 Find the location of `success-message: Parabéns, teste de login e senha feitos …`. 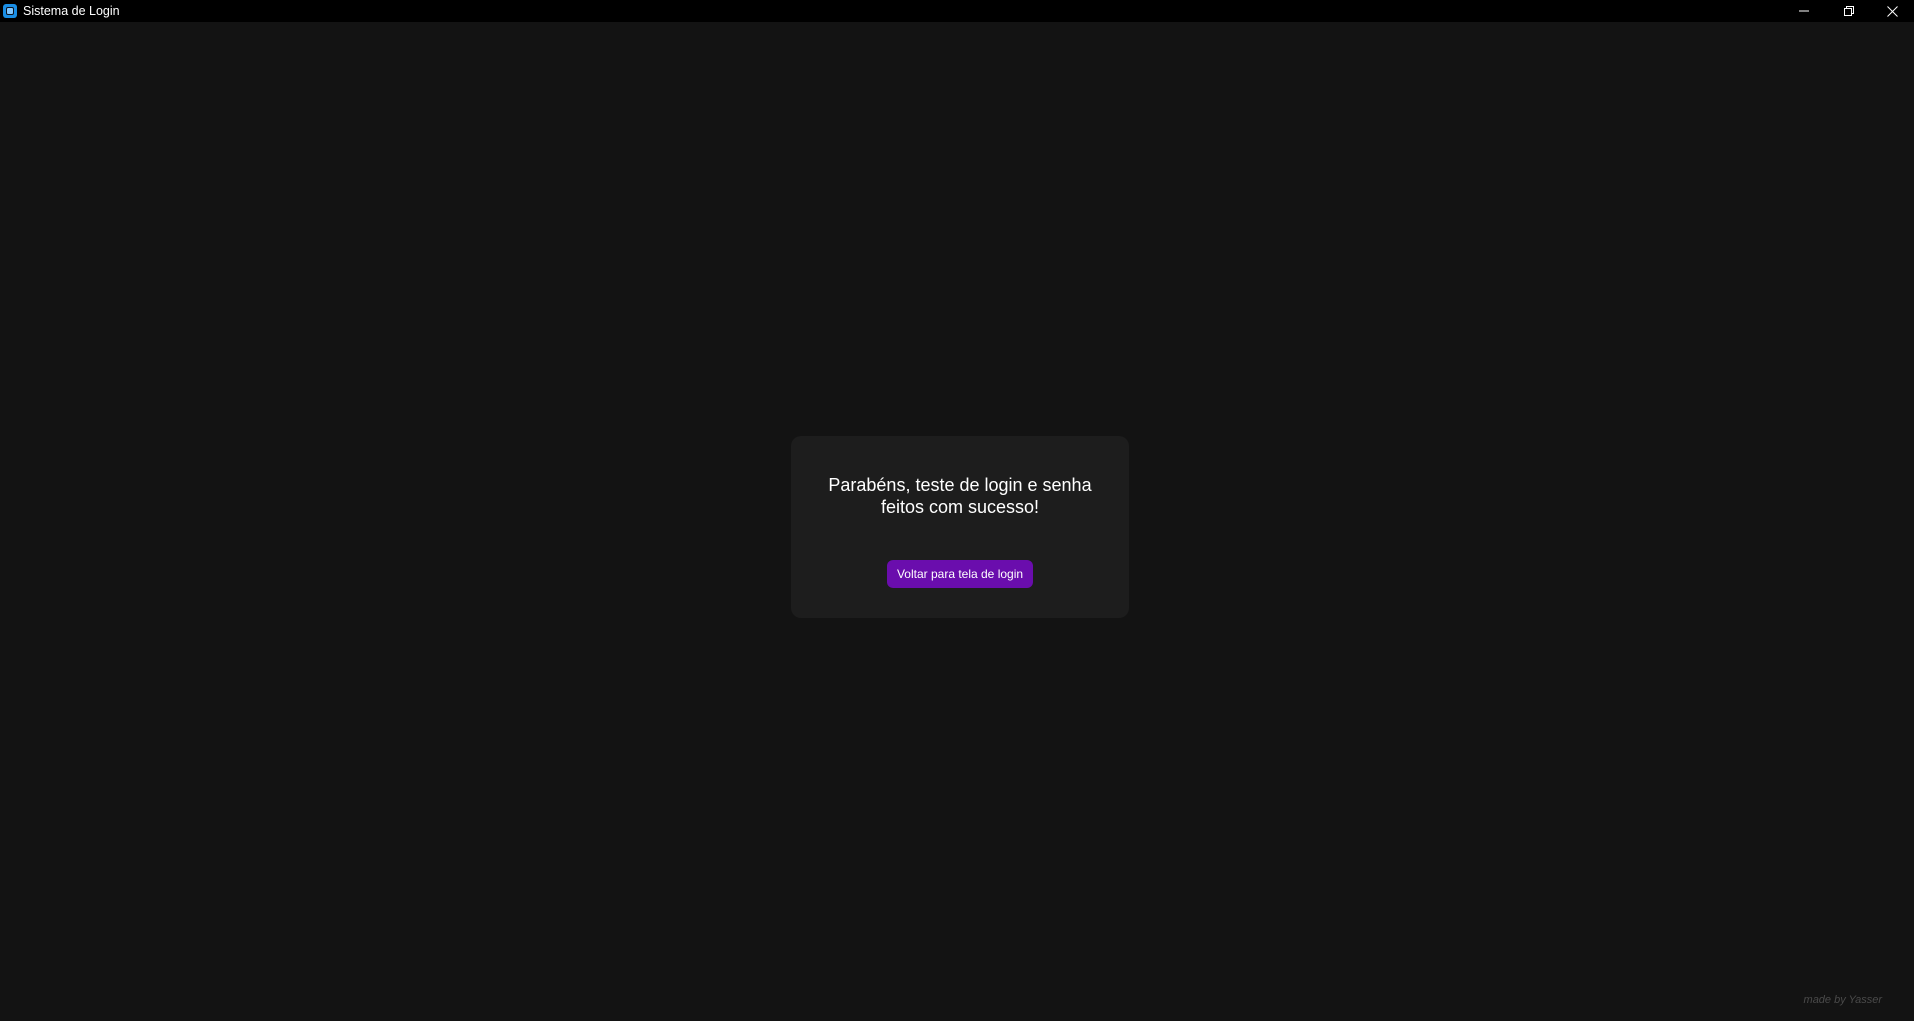

success-message: Parabéns, teste de login e senha feitos … is located at coordinates (960, 496).